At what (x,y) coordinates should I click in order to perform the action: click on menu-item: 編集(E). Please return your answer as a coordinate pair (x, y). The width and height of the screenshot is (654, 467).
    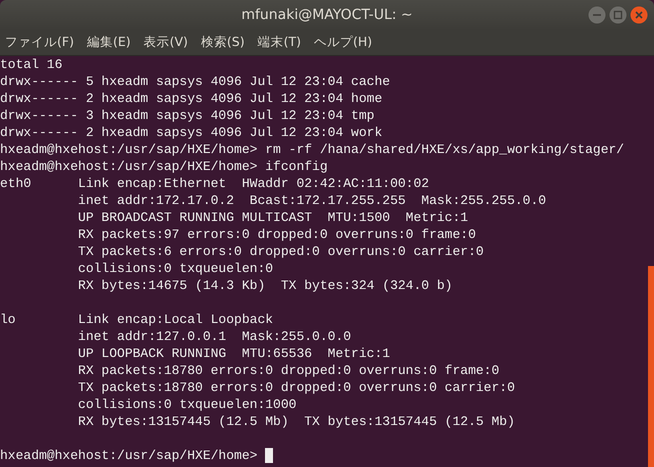
    Looking at the image, I should click on (109, 42).